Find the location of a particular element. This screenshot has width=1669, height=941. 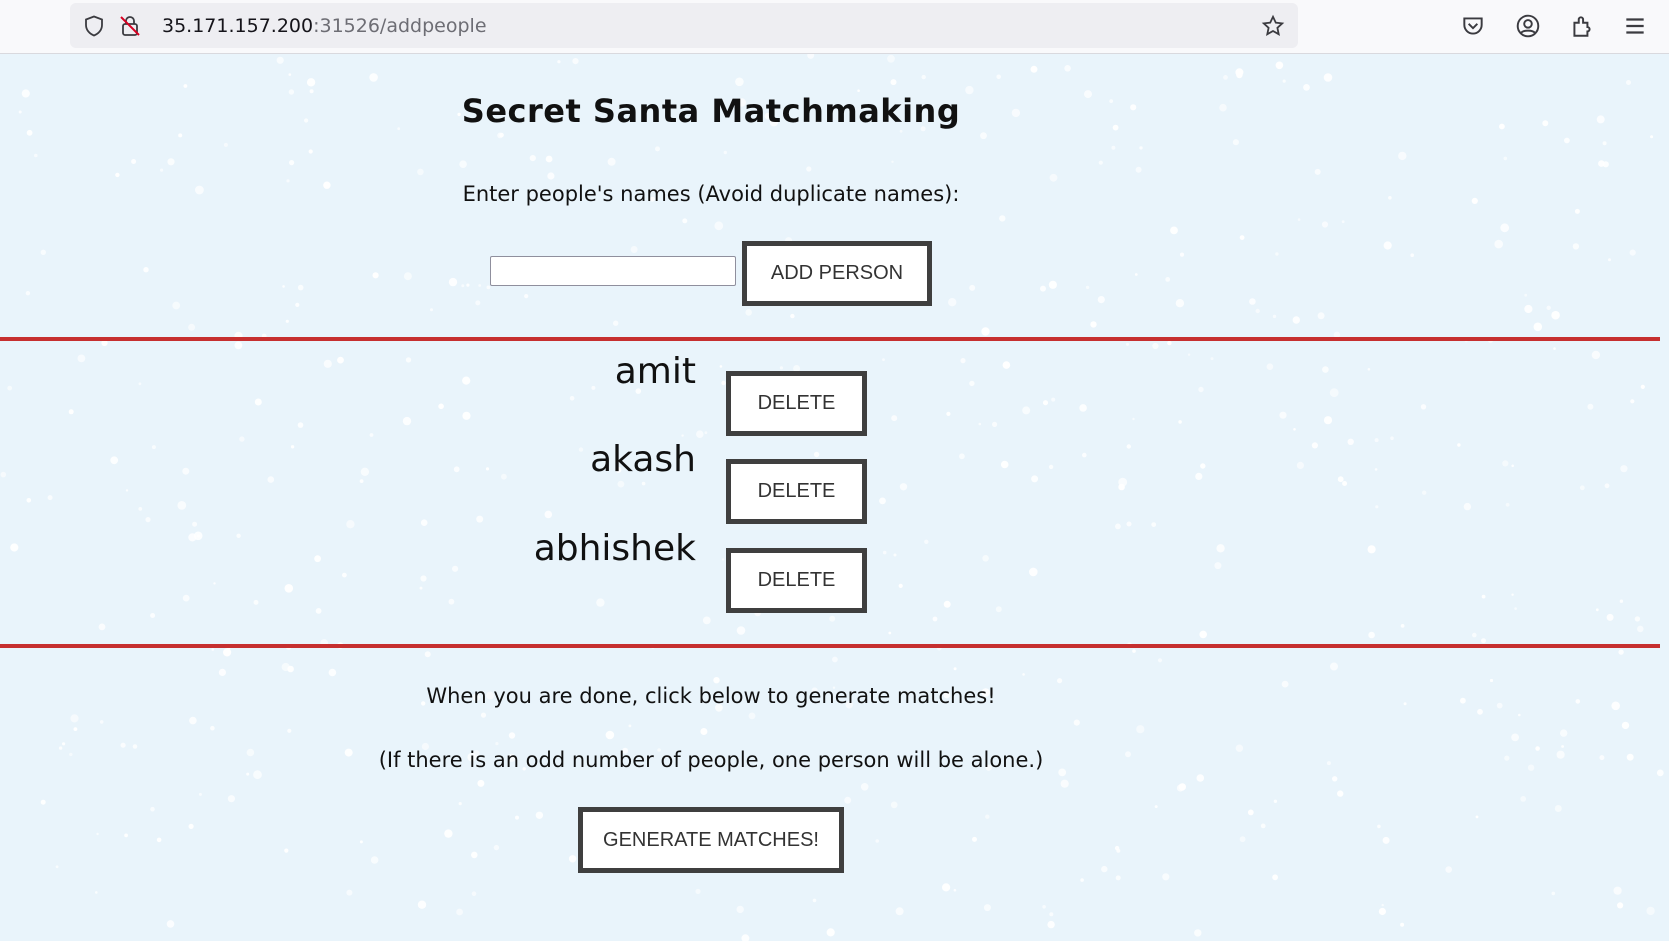

address-bar: 35.171.157.200:31526/addpeople is located at coordinates (684, 25).